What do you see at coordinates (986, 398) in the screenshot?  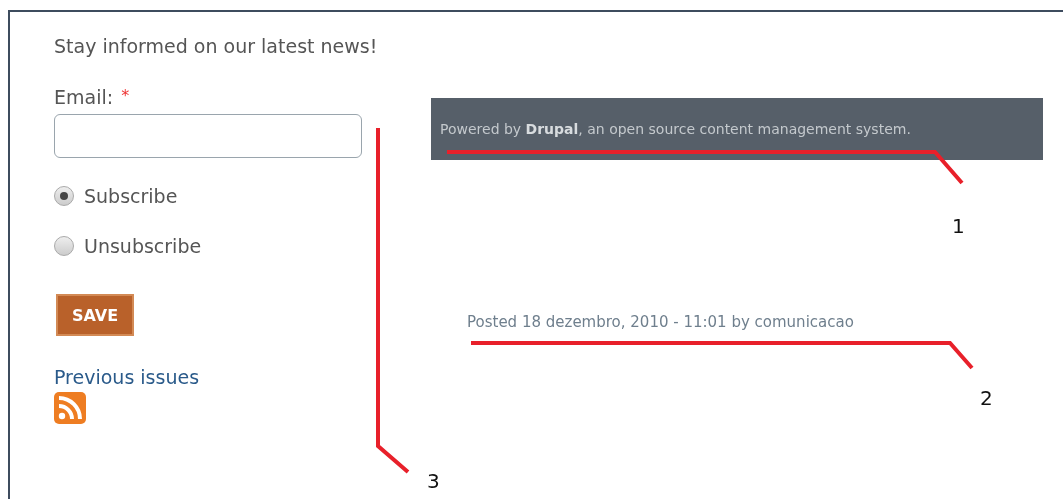 I see `callout-number: 2` at bounding box center [986, 398].